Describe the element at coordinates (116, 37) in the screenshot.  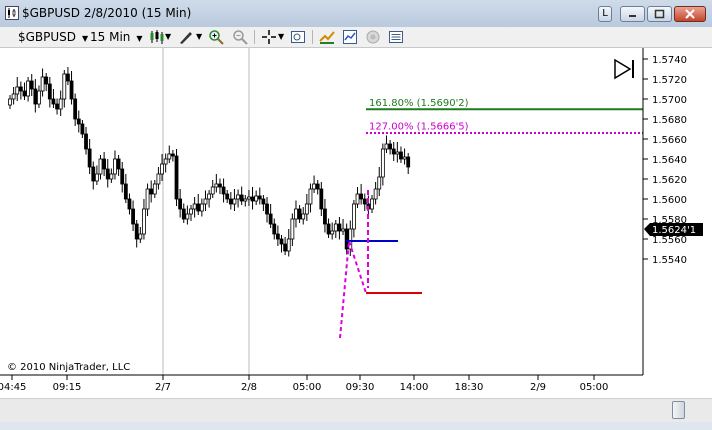
I see `interval-selector: 15 Min ▼` at that location.